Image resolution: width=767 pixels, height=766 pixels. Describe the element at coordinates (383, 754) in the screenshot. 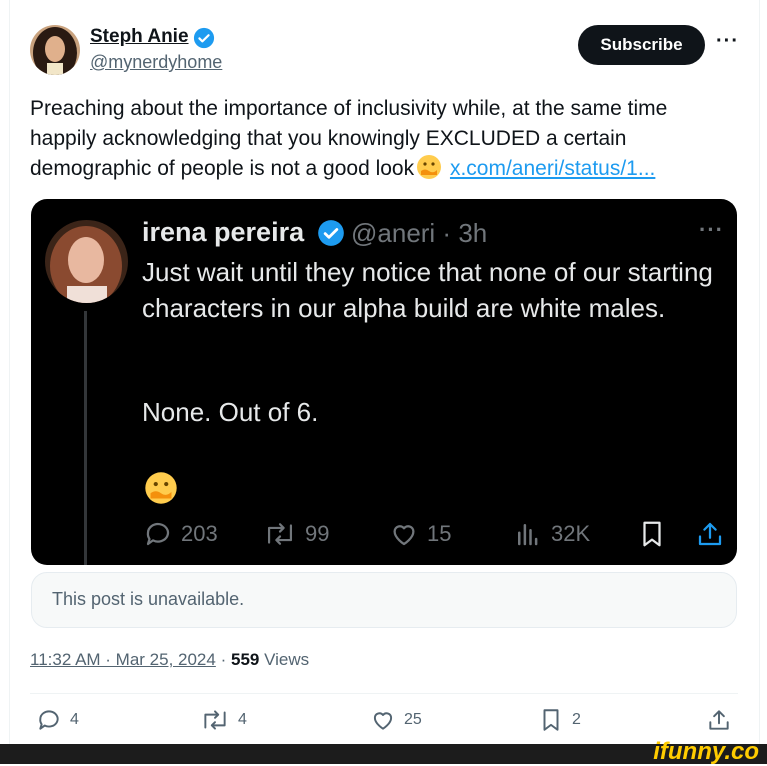

I see `watermark-bar` at that location.